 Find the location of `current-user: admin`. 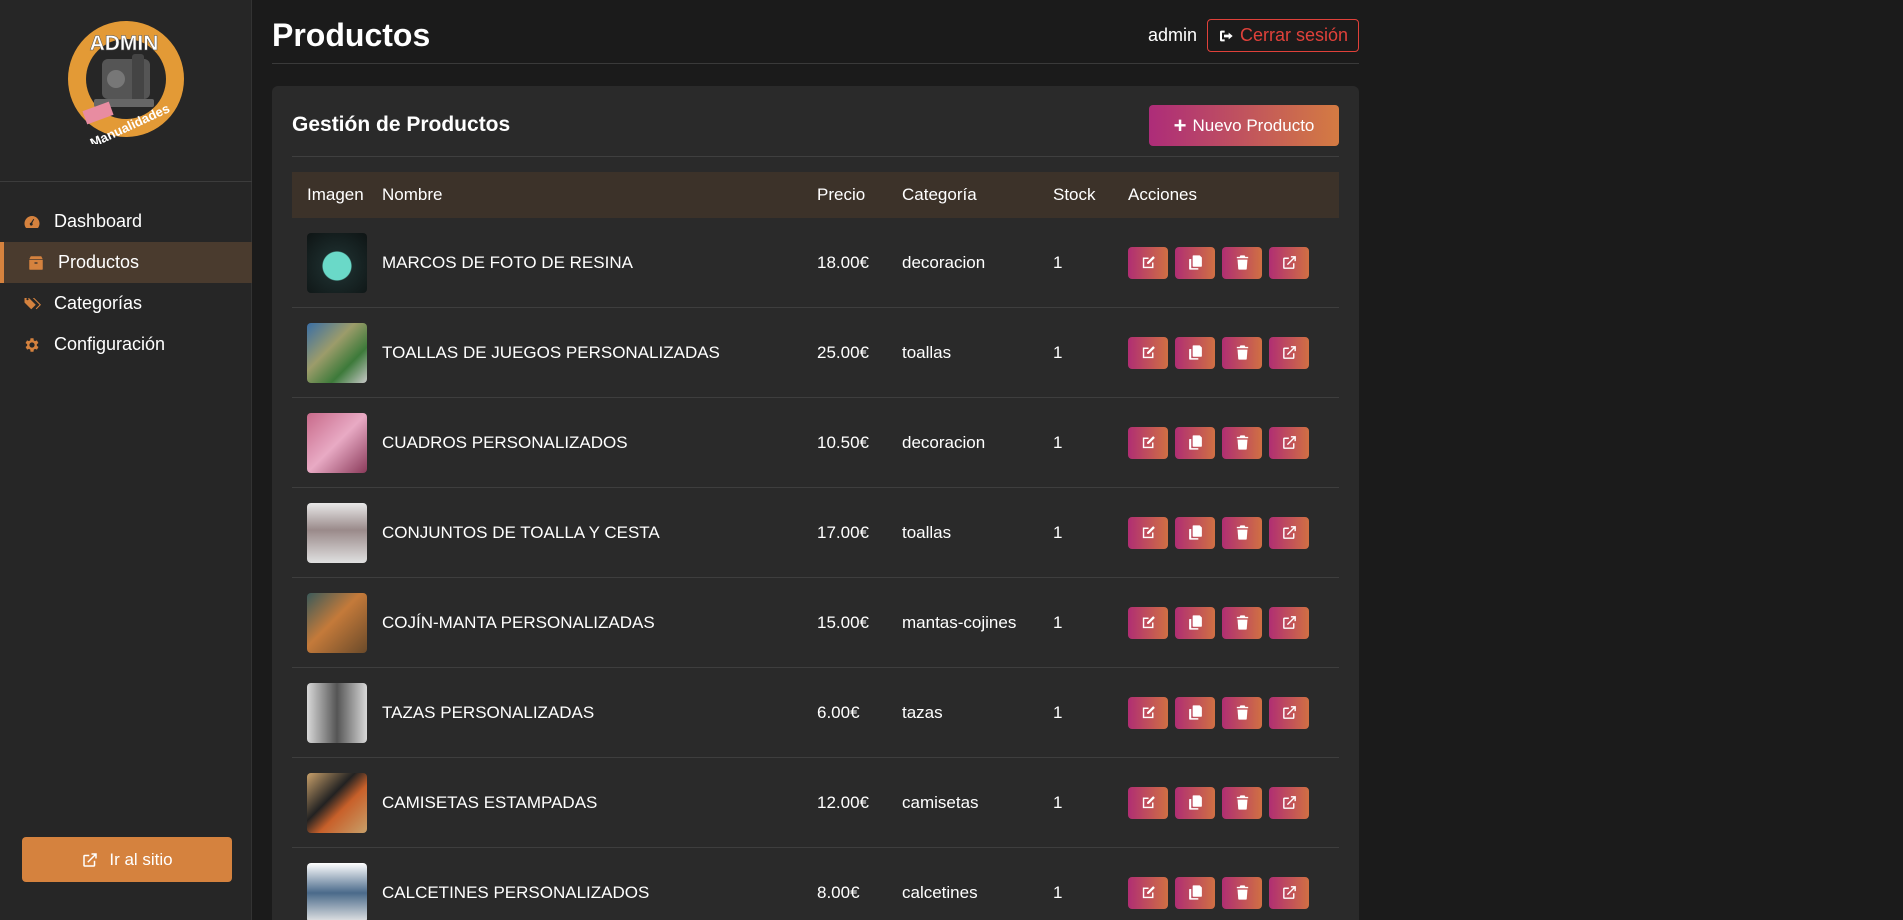

current-user: admin is located at coordinates (1172, 35).